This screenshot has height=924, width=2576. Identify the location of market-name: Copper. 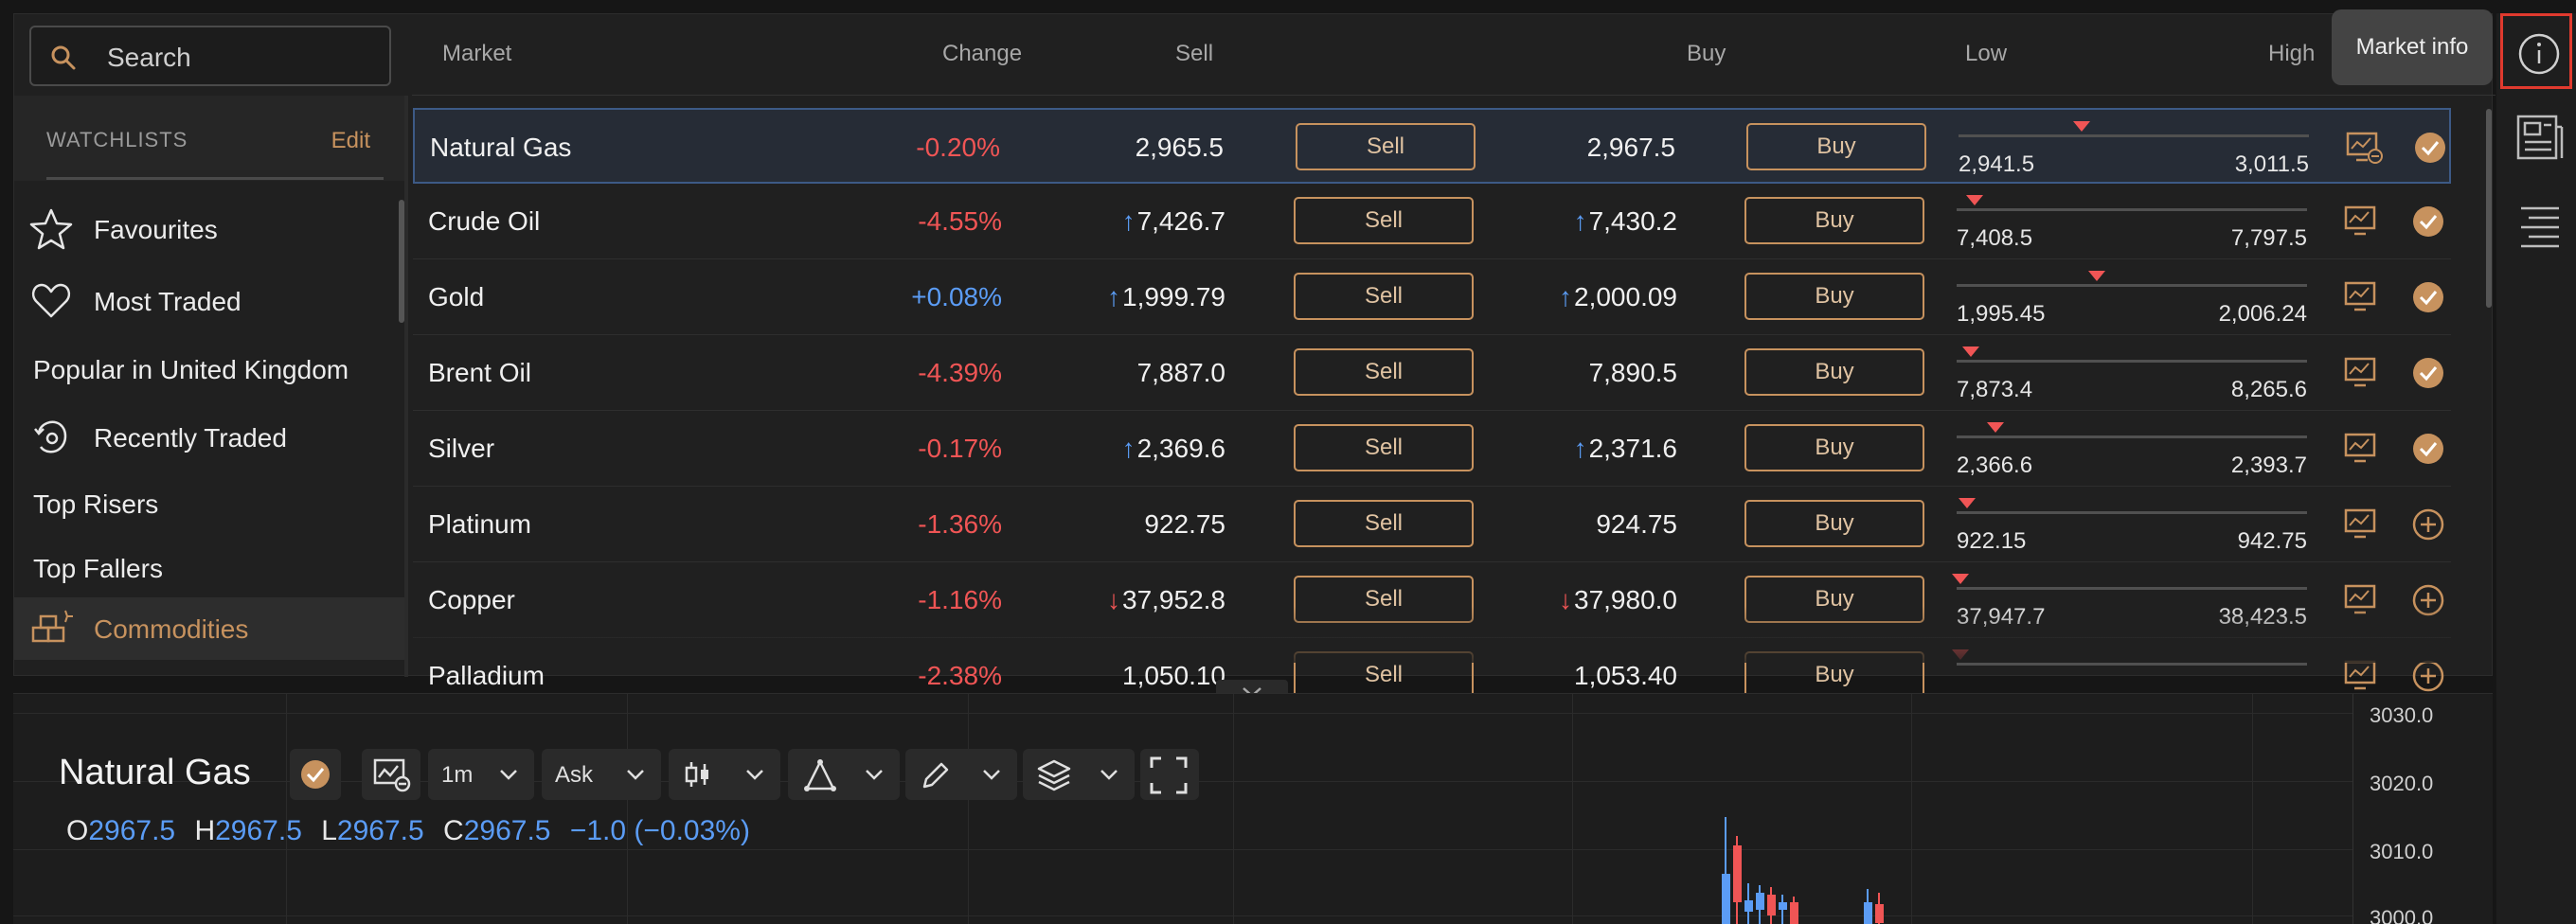
(471, 600).